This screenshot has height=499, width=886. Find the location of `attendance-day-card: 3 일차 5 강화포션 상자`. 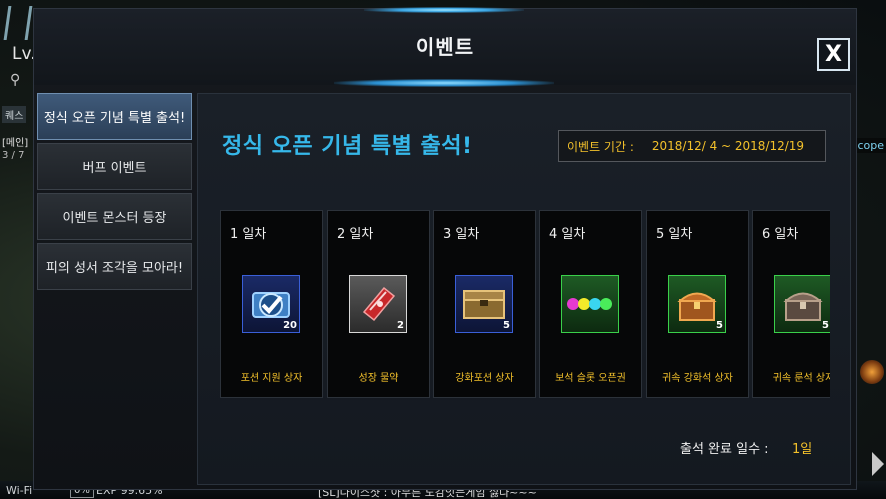

attendance-day-card: 3 일차 5 강화포션 상자 is located at coordinates (484, 304).